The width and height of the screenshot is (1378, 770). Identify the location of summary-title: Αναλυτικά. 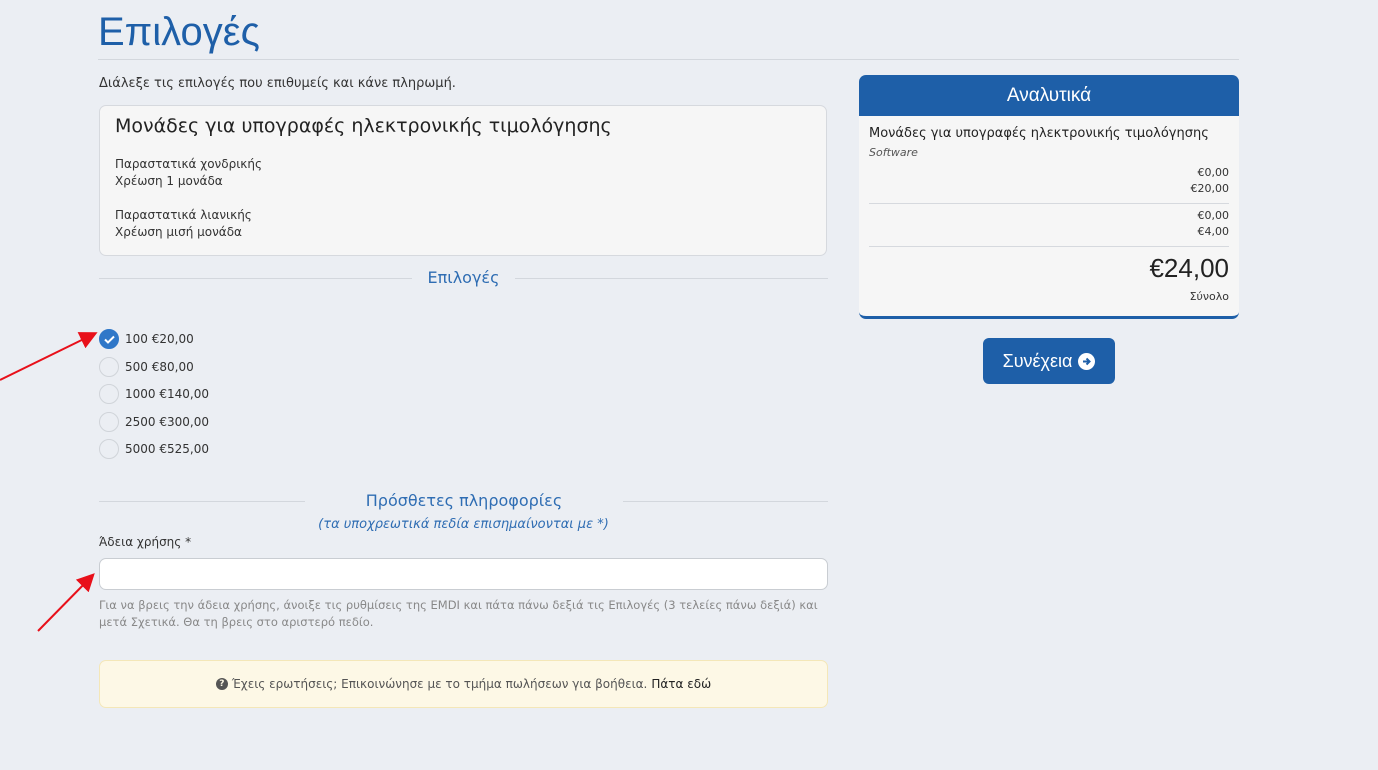
(1049, 95).